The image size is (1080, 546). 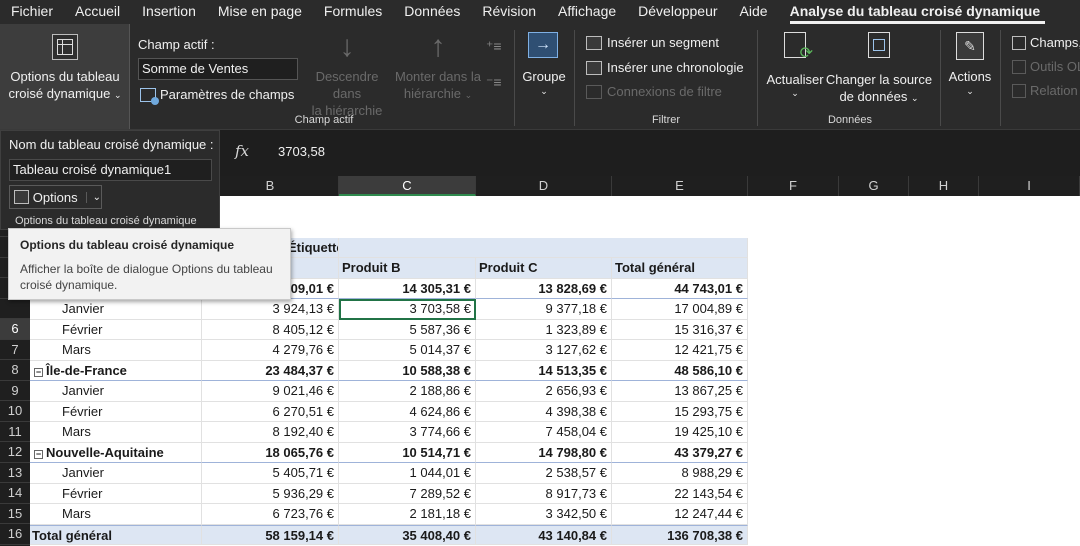 I want to click on value-cell: 23 484,37 €, so click(x=270, y=370).